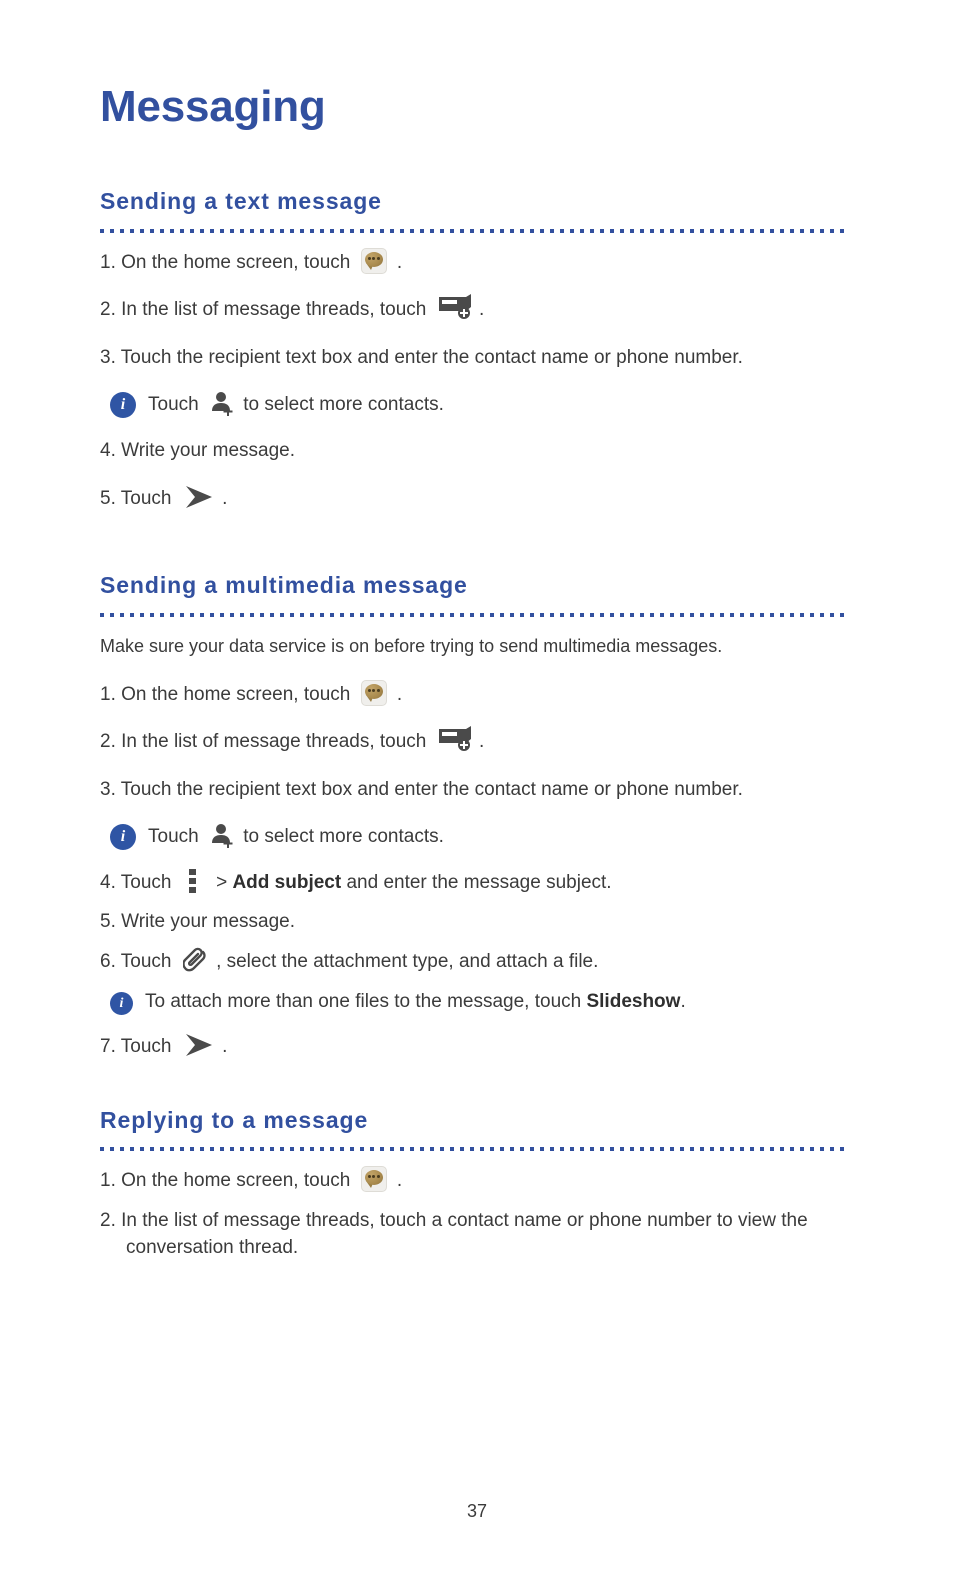 The image size is (954, 1577). I want to click on section-heading: Sending a multimedia message, so click(284, 585).